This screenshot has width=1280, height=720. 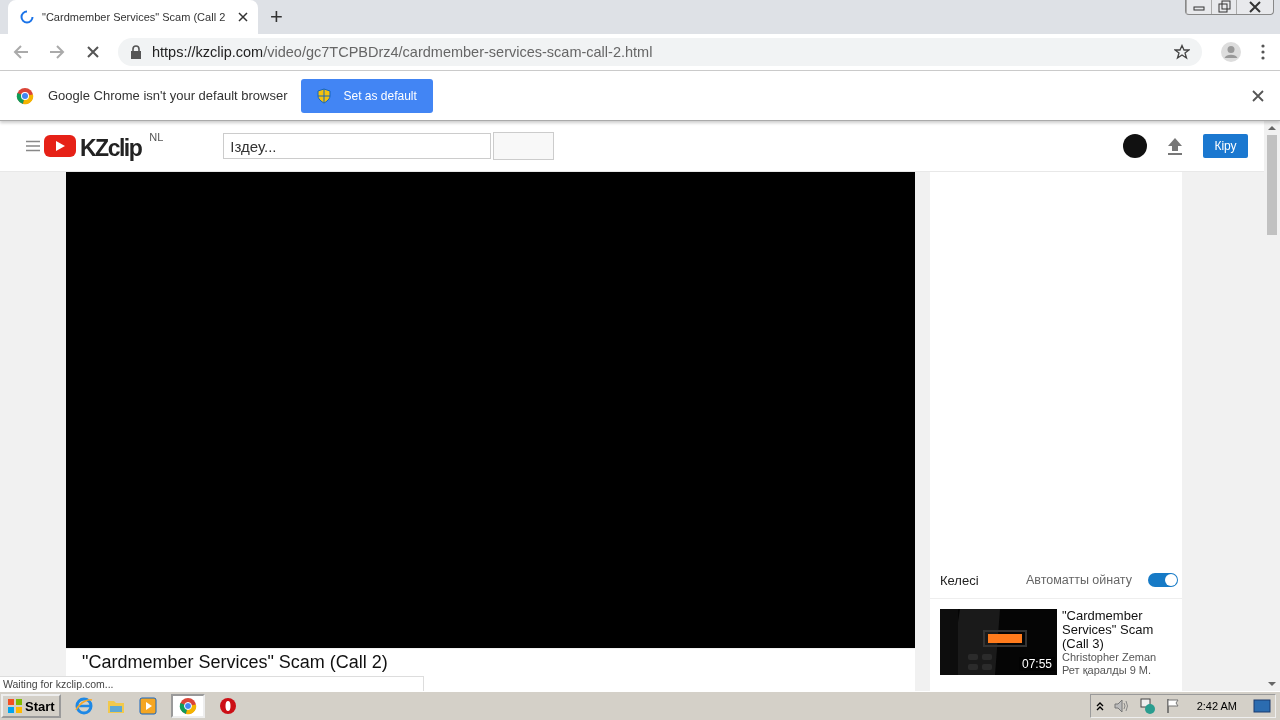 I want to click on speaker-icon, so click(x=1121, y=706).